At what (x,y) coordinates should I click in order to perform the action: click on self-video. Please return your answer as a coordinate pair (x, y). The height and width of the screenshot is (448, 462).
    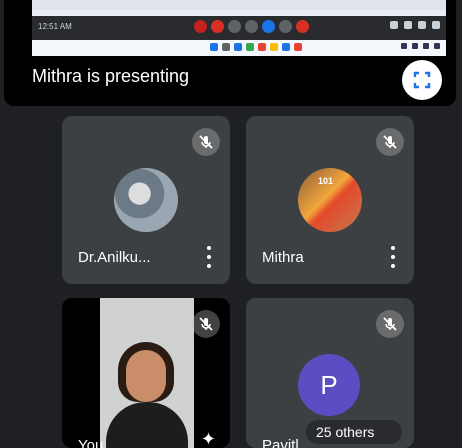
    Looking at the image, I should click on (147, 373).